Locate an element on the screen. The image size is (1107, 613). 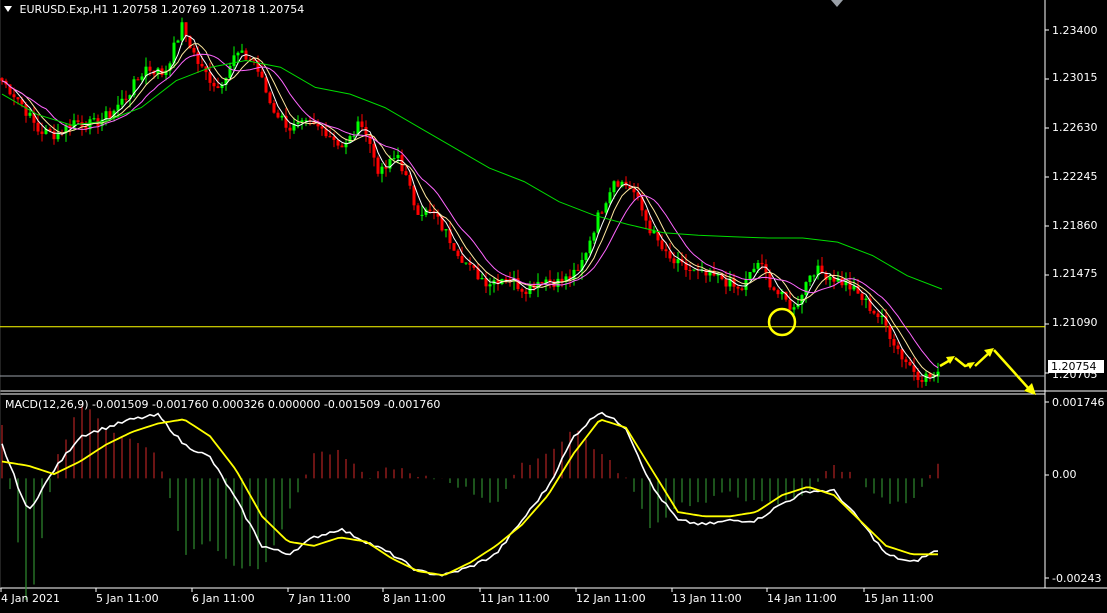
macd-tick: -0.00243 is located at coordinates (1077, 578).